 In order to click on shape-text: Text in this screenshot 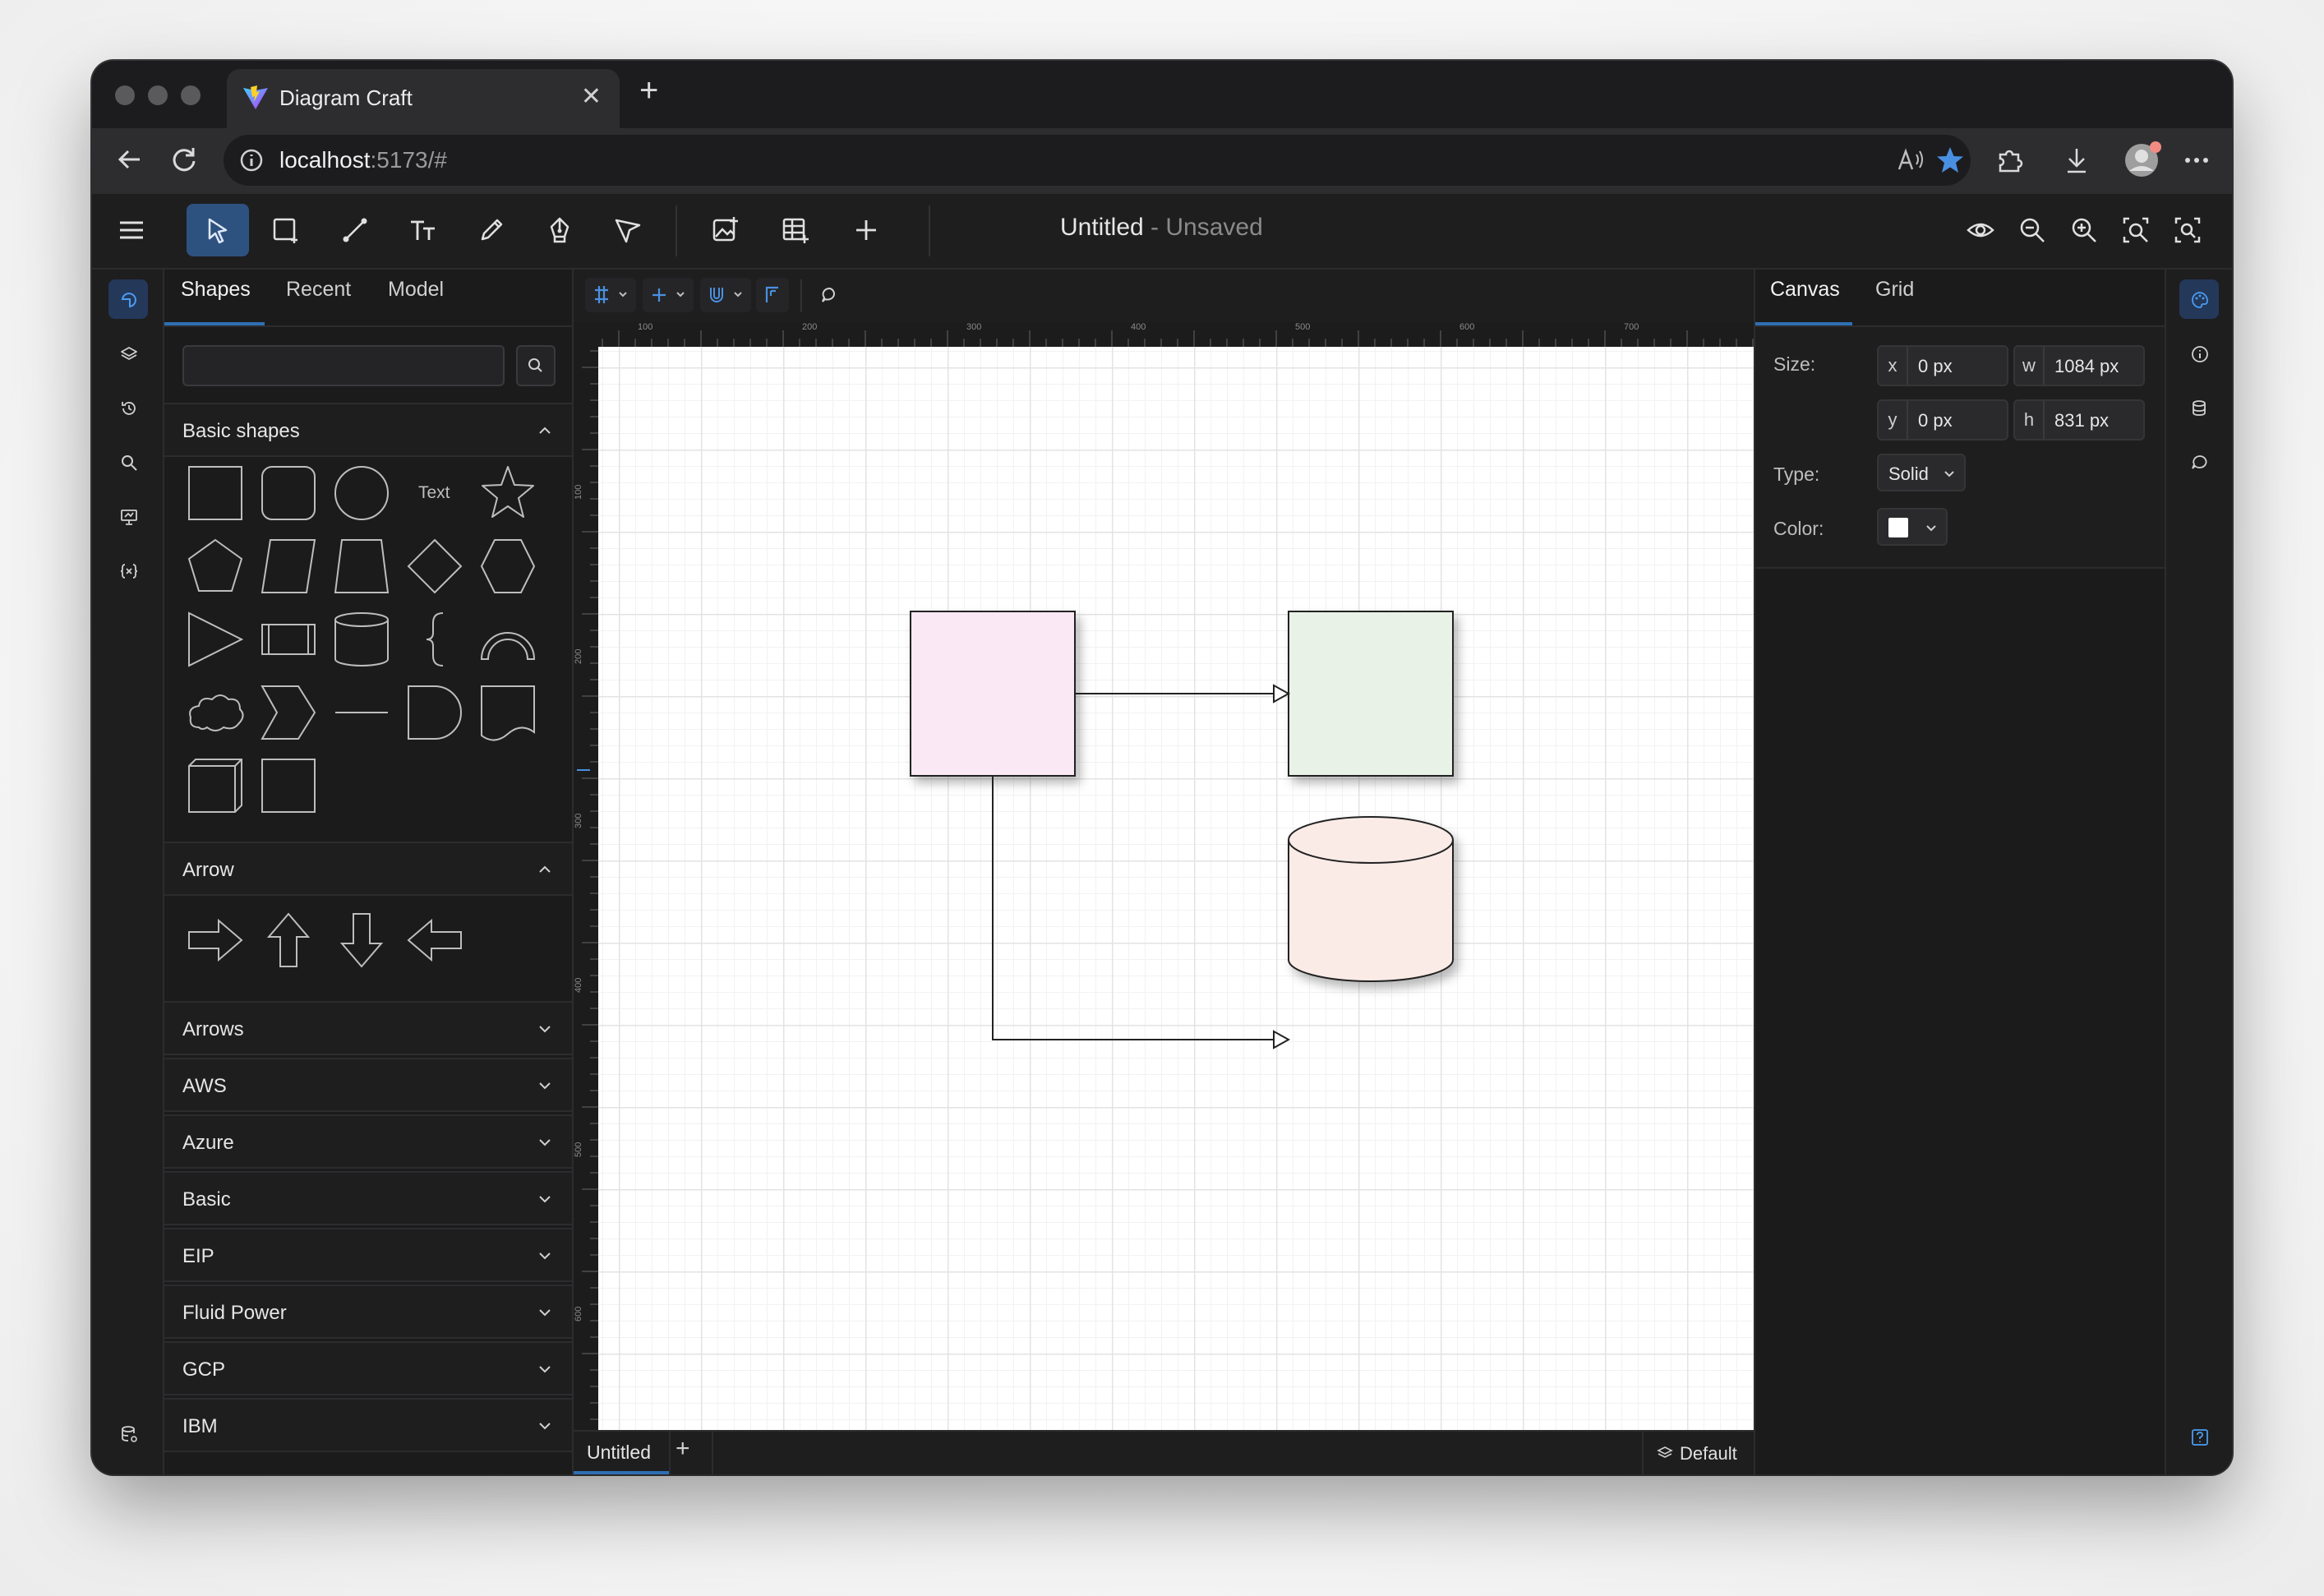, I will do `click(435, 493)`.